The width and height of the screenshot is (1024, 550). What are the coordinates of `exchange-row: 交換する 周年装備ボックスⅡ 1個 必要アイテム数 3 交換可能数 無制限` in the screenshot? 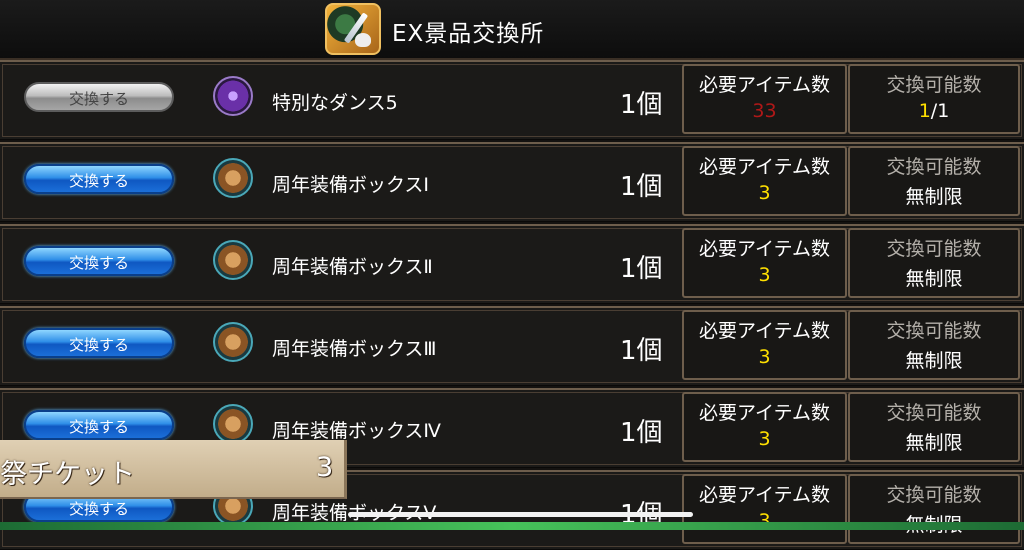 It's located at (512, 264).